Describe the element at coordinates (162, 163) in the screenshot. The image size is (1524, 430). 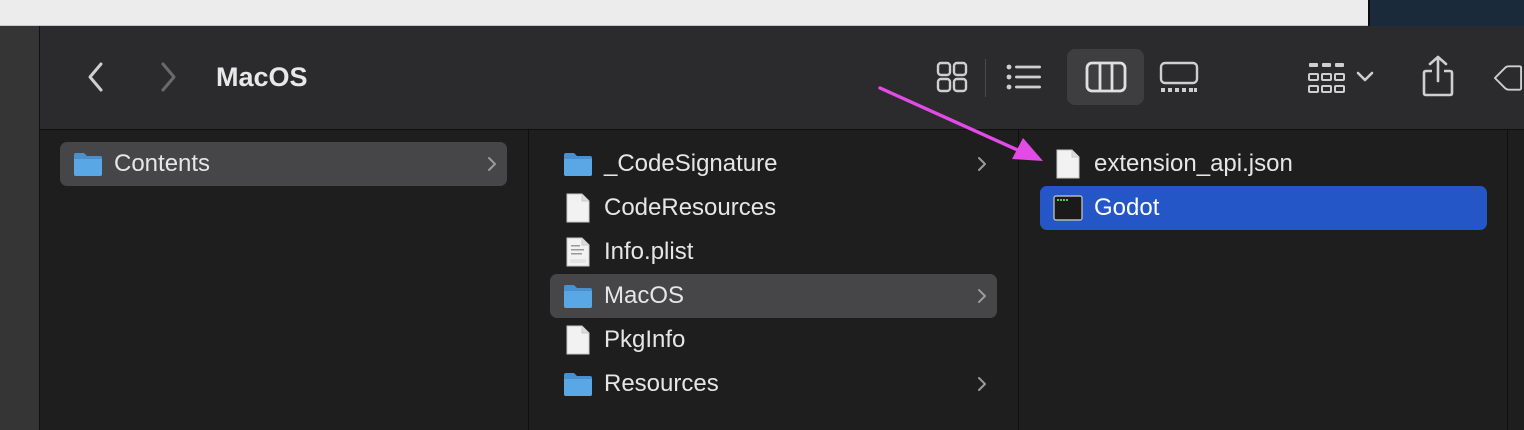
I see `item-name: Contents` at that location.